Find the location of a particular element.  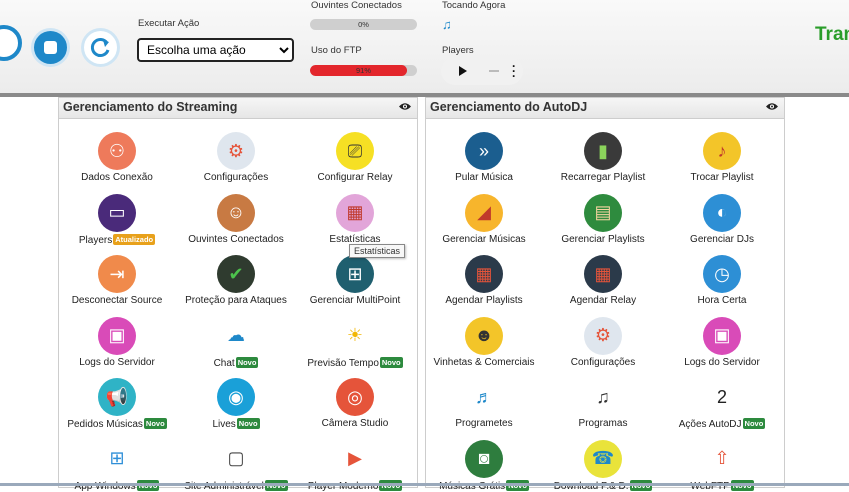

streaming-tile-label: Previsão Tempo is located at coordinates (343, 363).